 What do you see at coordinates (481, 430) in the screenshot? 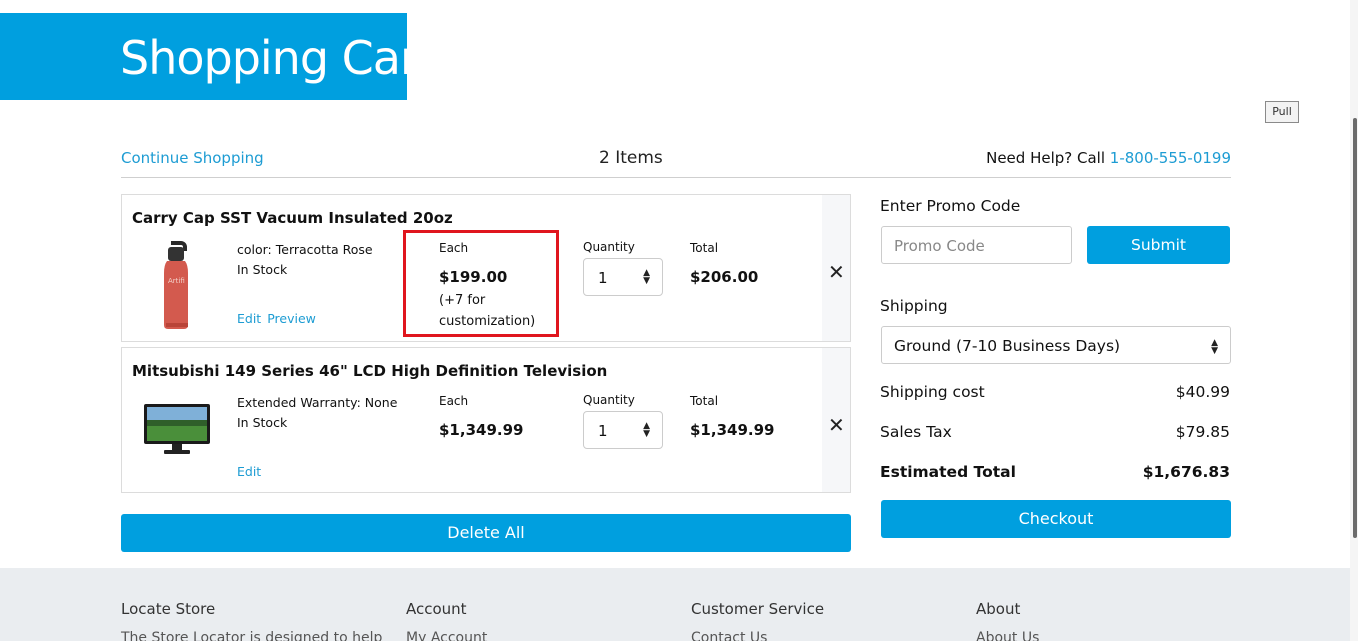
I see `each-price: $1,349.99` at bounding box center [481, 430].